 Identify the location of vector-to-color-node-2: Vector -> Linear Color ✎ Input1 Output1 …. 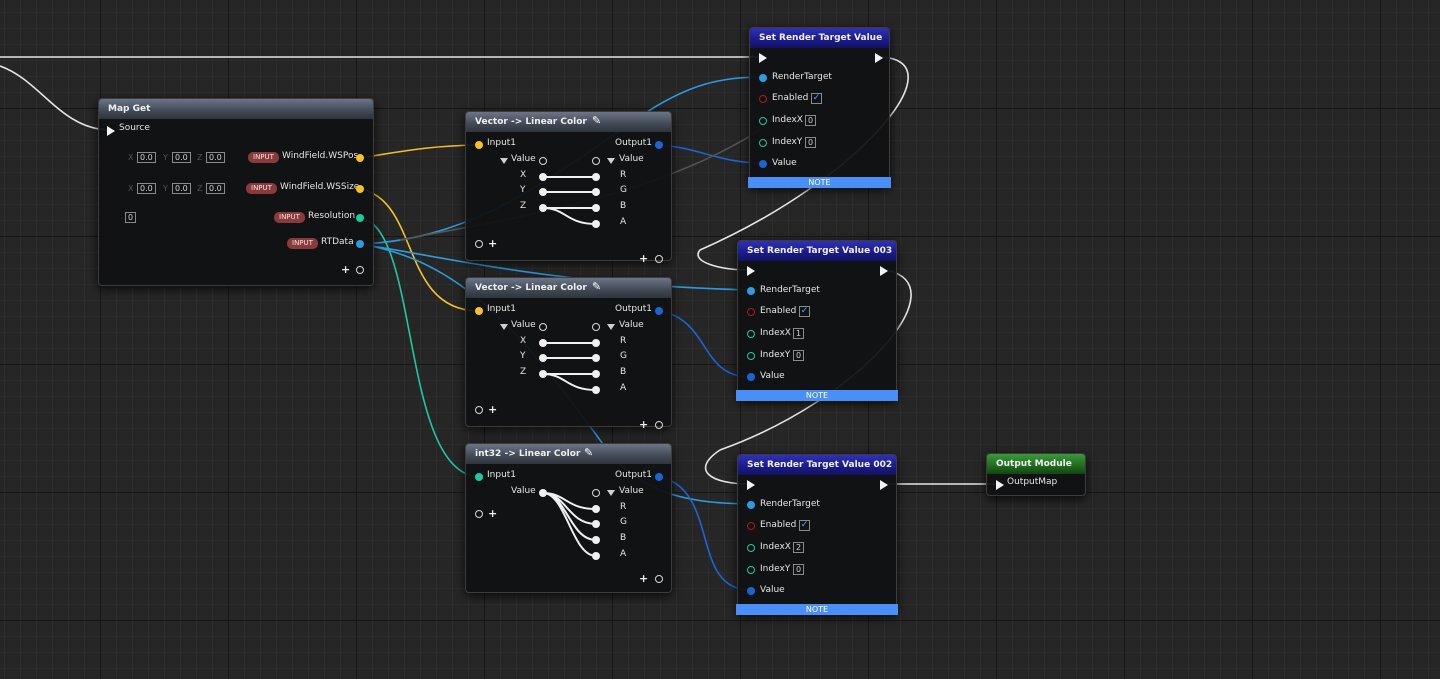
(568, 353).